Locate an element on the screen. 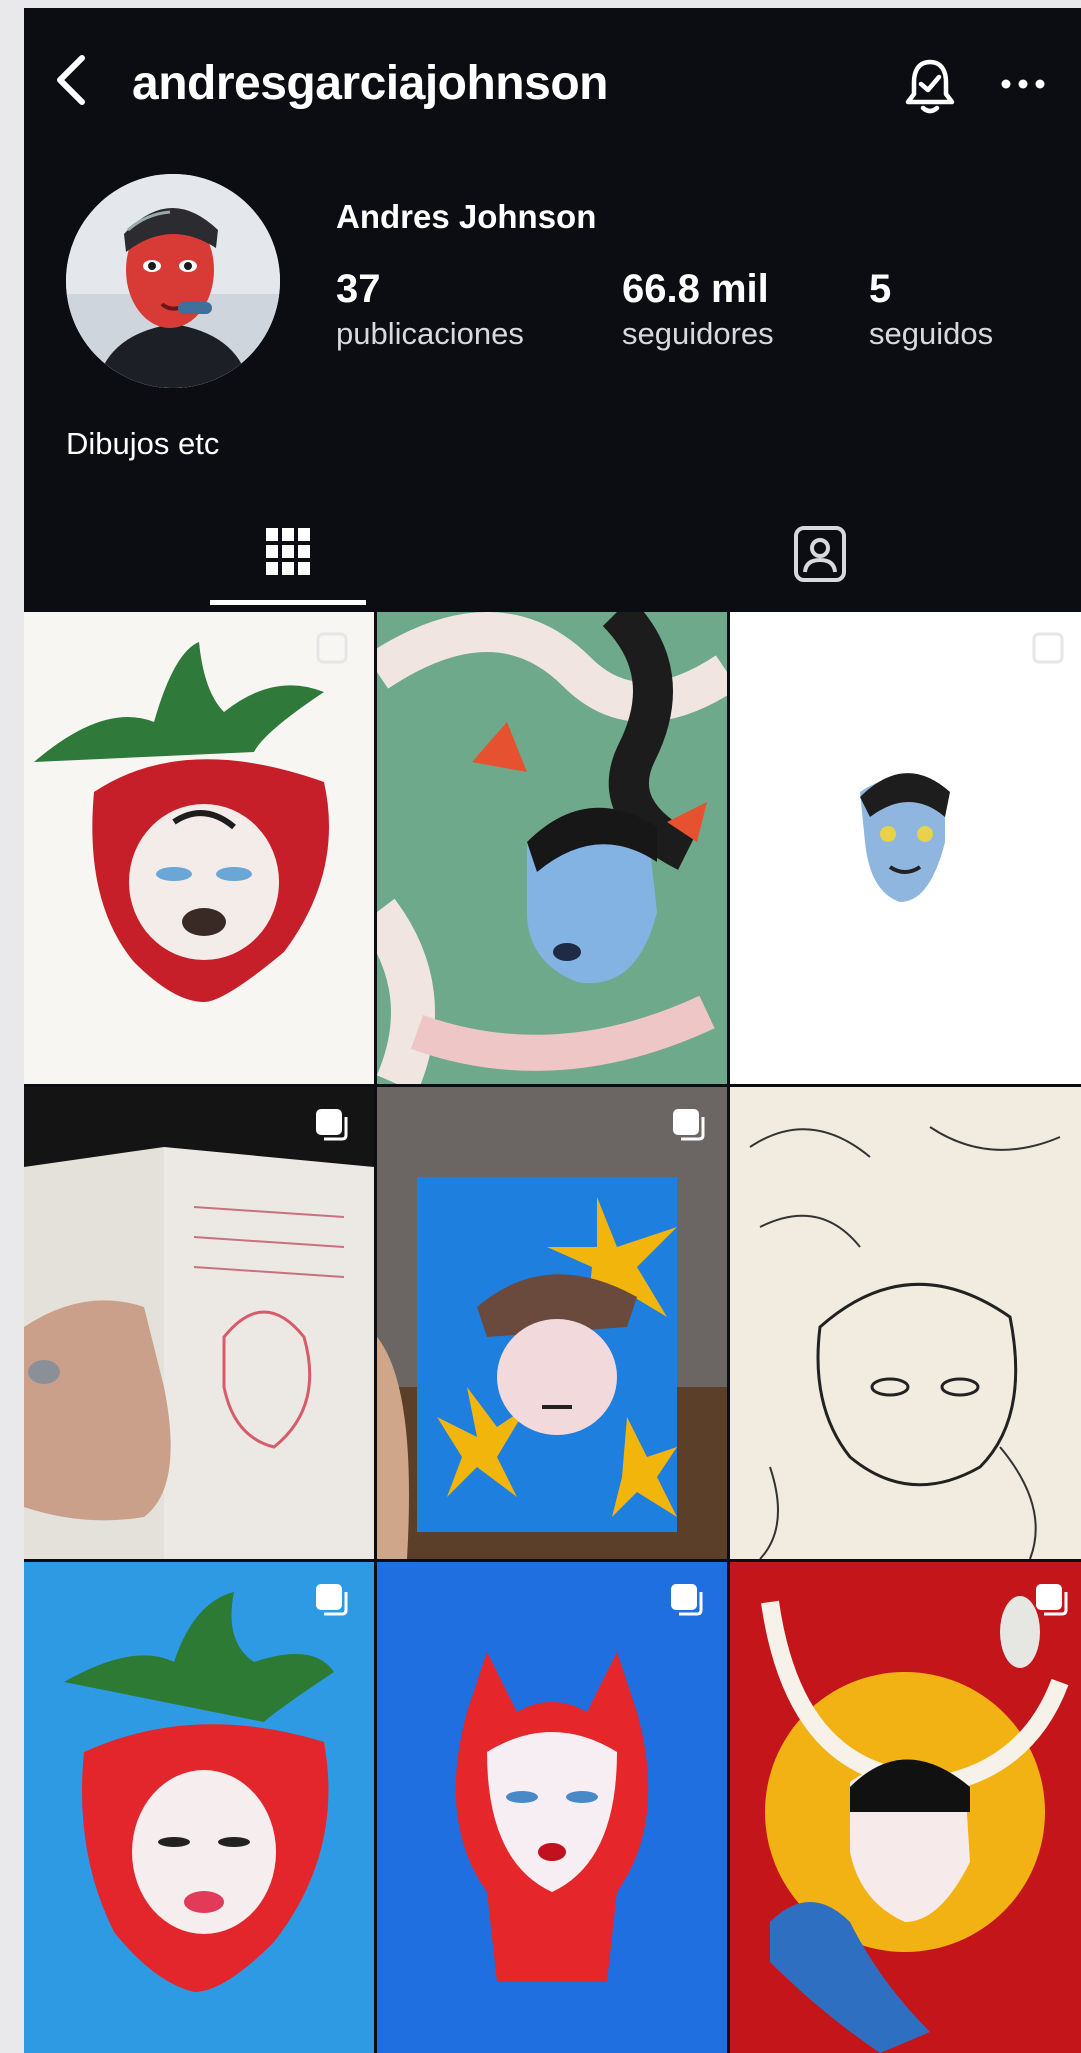  tagged-person-icon is located at coordinates (820, 554).